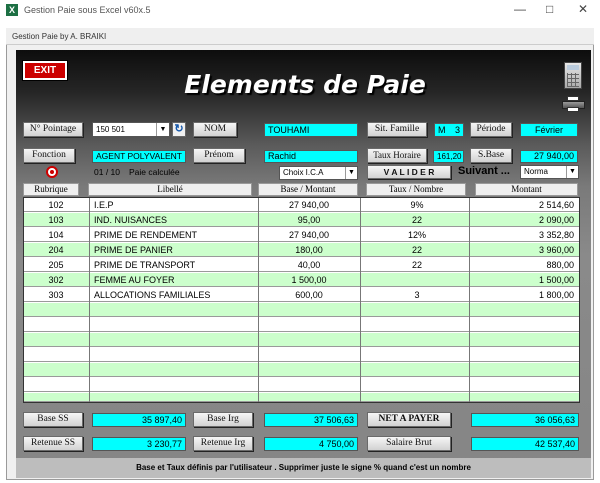 The image size is (600, 483). What do you see at coordinates (491, 129) in the screenshot?
I see `periode-button: Période` at bounding box center [491, 129].